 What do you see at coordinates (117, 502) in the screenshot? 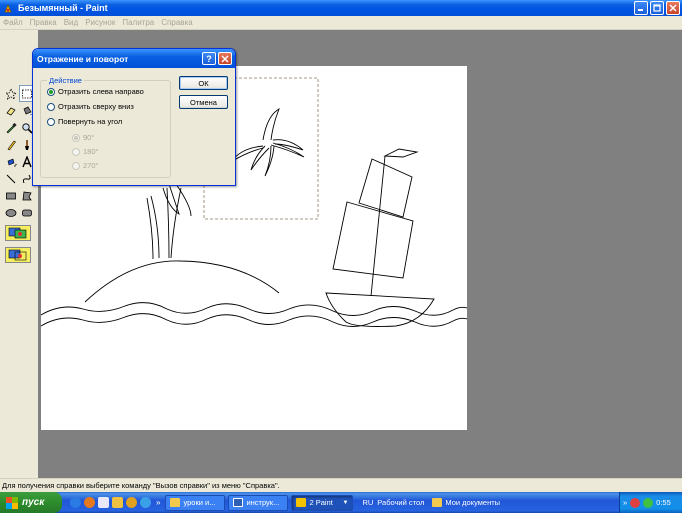
I see `explorer-icon` at bounding box center [117, 502].